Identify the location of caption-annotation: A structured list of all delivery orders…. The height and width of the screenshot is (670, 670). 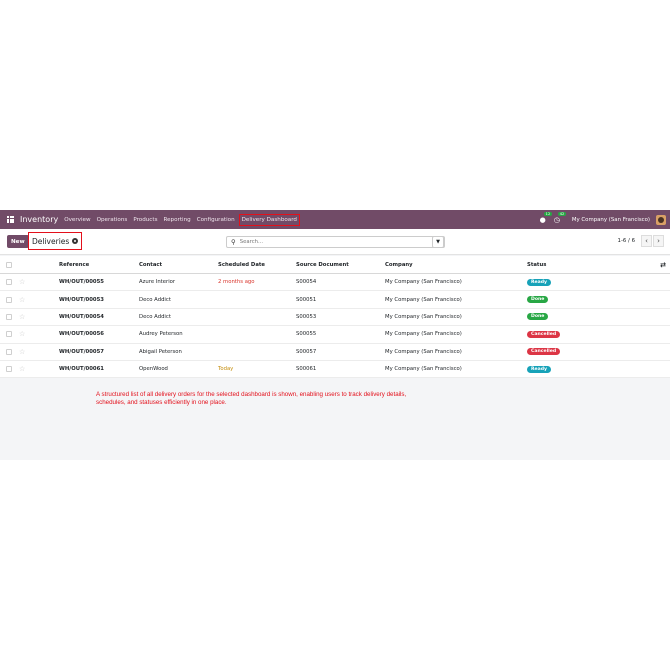
(251, 398).